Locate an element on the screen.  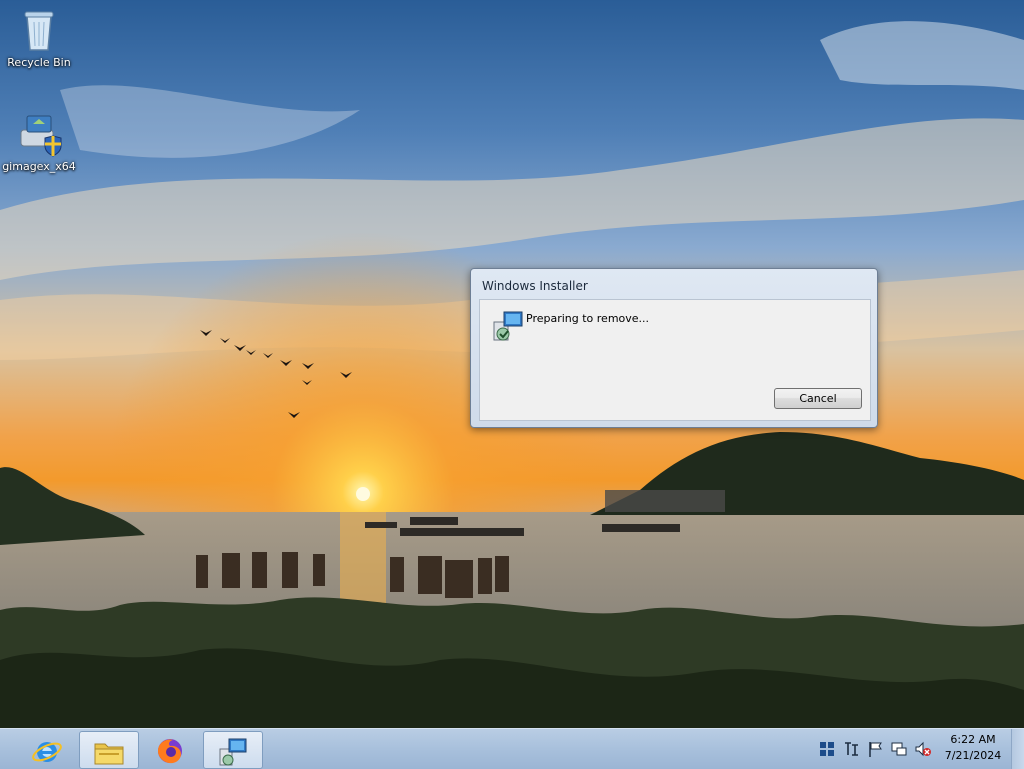
desktop-icon-recycle-bin: Recycle Bin is located at coordinates (39, 37).